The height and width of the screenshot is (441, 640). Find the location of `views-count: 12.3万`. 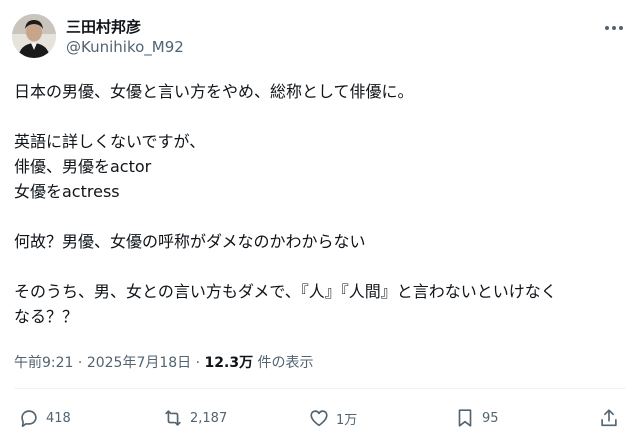

views-count: 12.3万 is located at coordinates (229, 363).